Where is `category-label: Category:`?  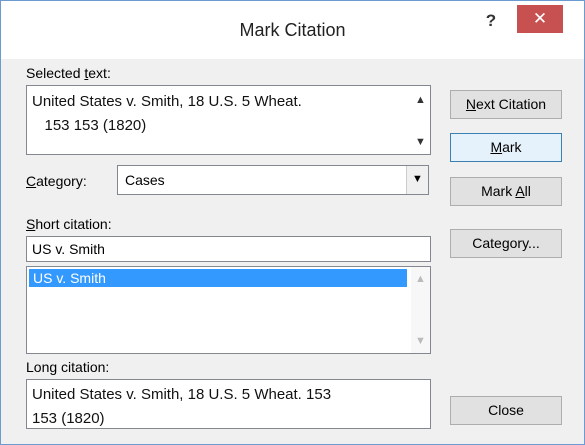
category-label: Category: is located at coordinates (56, 181).